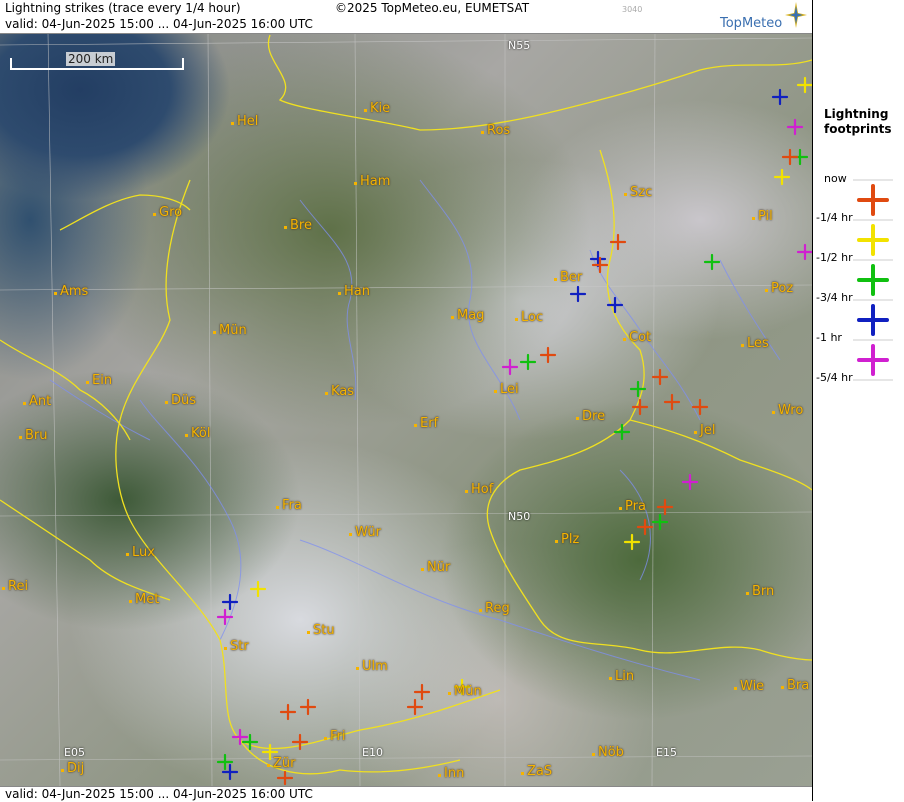 This screenshot has width=904, height=802. Describe the element at coordinates (632, 9) in the screenshot. I see `image-code: 3040` at that location.